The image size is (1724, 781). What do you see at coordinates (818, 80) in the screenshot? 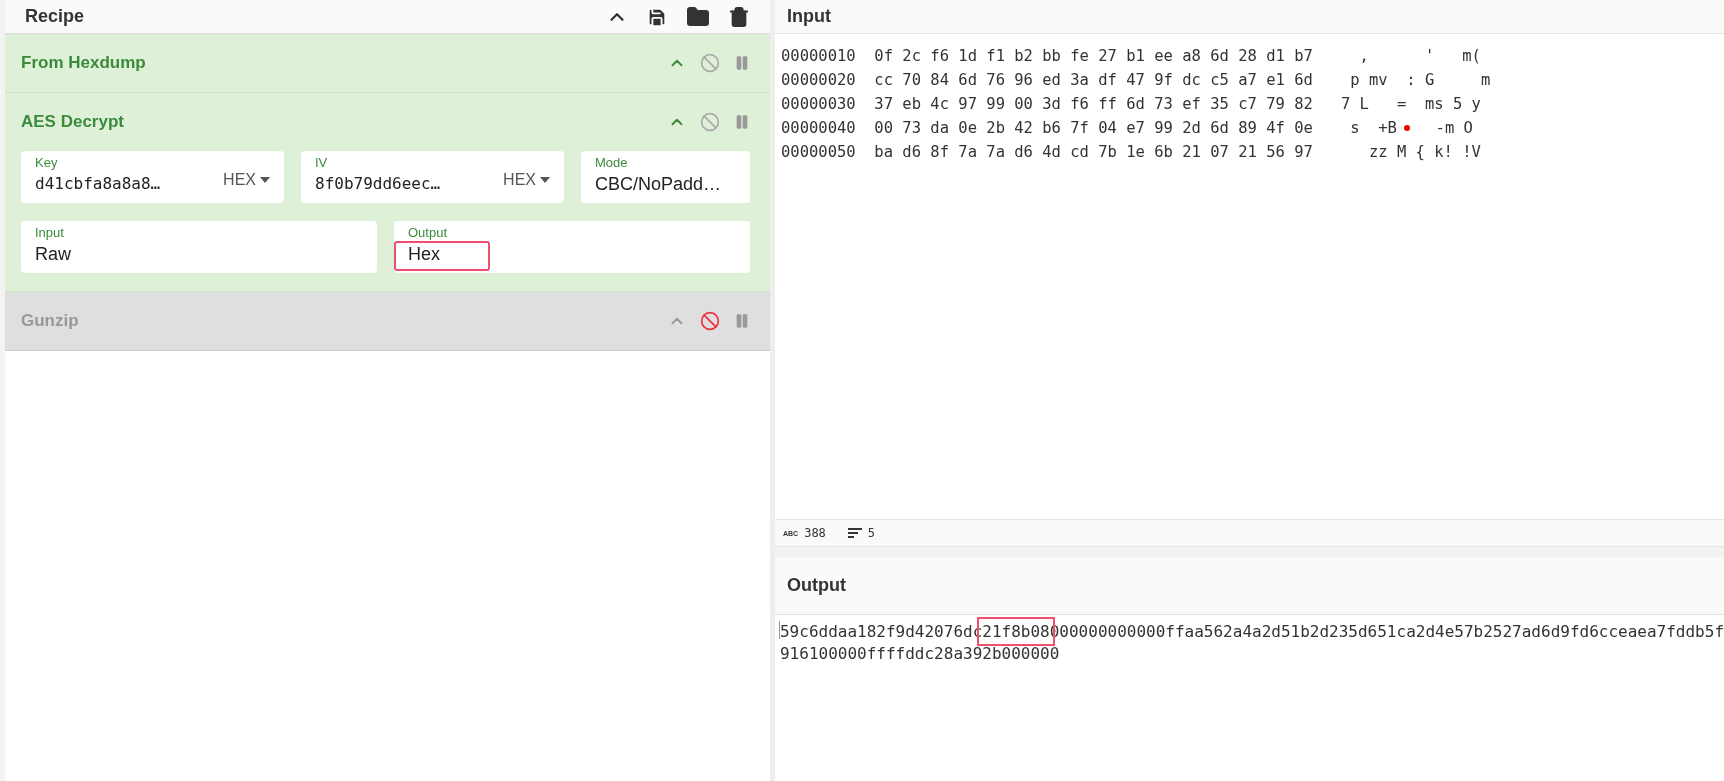
I see `hex-offset: 00000020` at bounding box center [818, 80].